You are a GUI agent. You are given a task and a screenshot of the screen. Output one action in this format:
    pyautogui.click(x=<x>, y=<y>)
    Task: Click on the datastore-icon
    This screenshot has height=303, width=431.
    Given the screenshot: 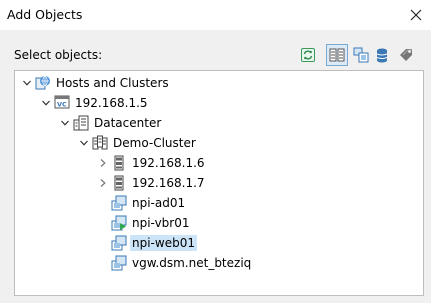 What is the action you would take?
    pyautogui.click(x=382, y=55)
    